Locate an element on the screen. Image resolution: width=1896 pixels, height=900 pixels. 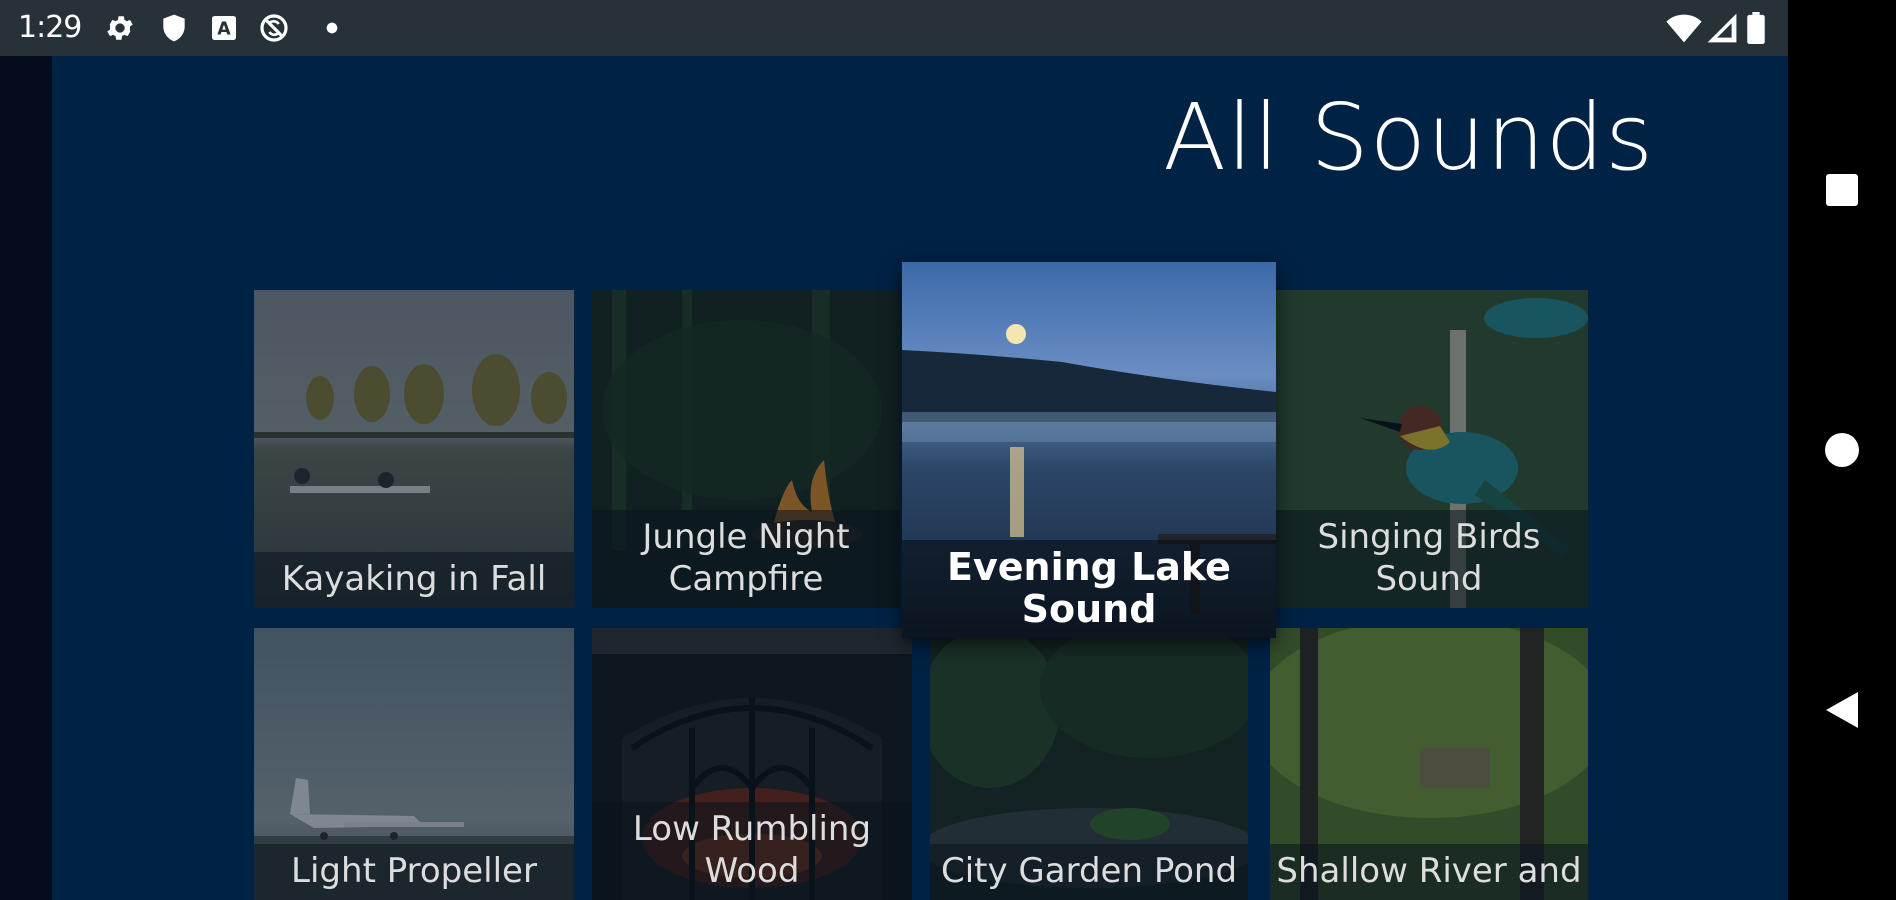
a-icon: A is located at coordinates (224, 28).